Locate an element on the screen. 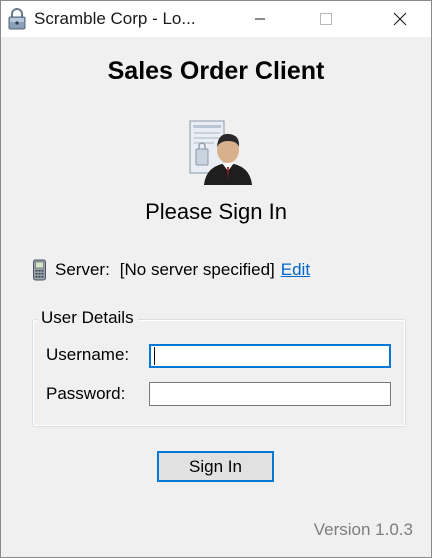 Image resolution: width=432 pixels, height=558 pixels. app-title: Sales Order Client is located at coordinates (216, 71).